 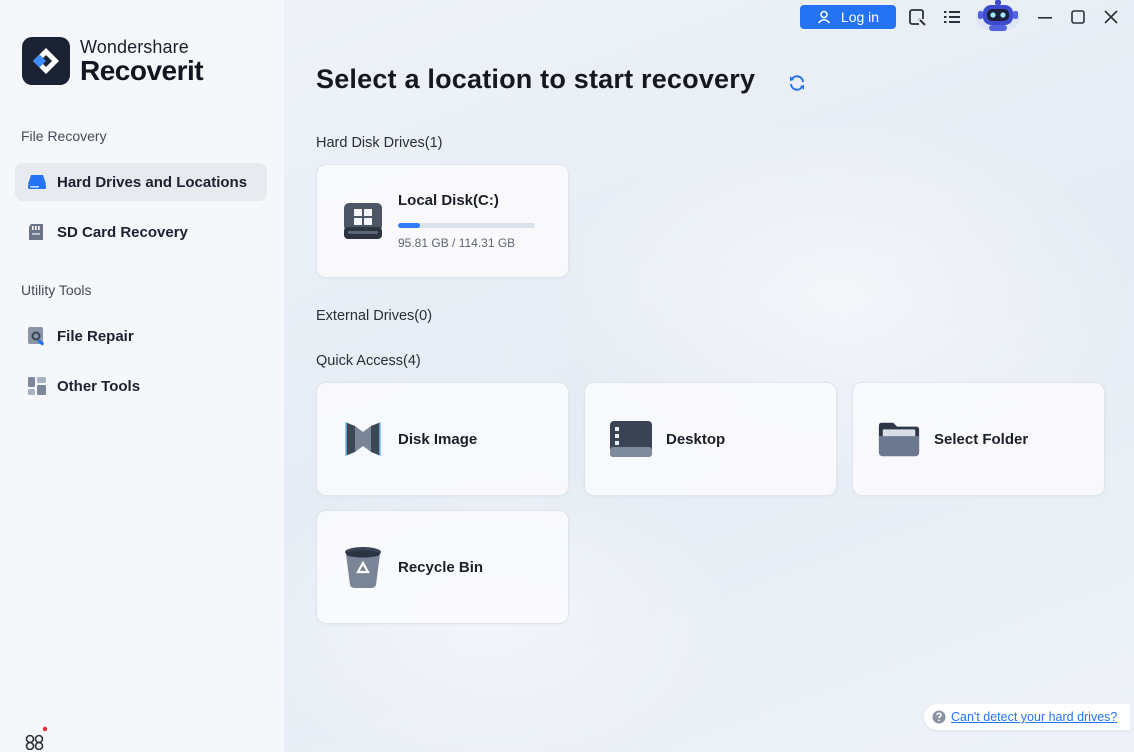 I want to click on hard-drive-icon, so click(x=37, y=182).